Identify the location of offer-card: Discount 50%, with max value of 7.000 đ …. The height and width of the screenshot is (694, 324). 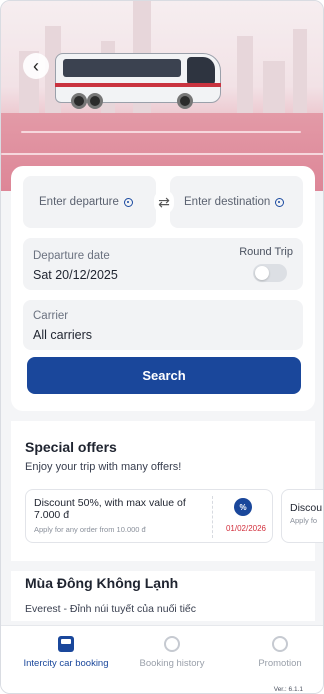
(149, 516).